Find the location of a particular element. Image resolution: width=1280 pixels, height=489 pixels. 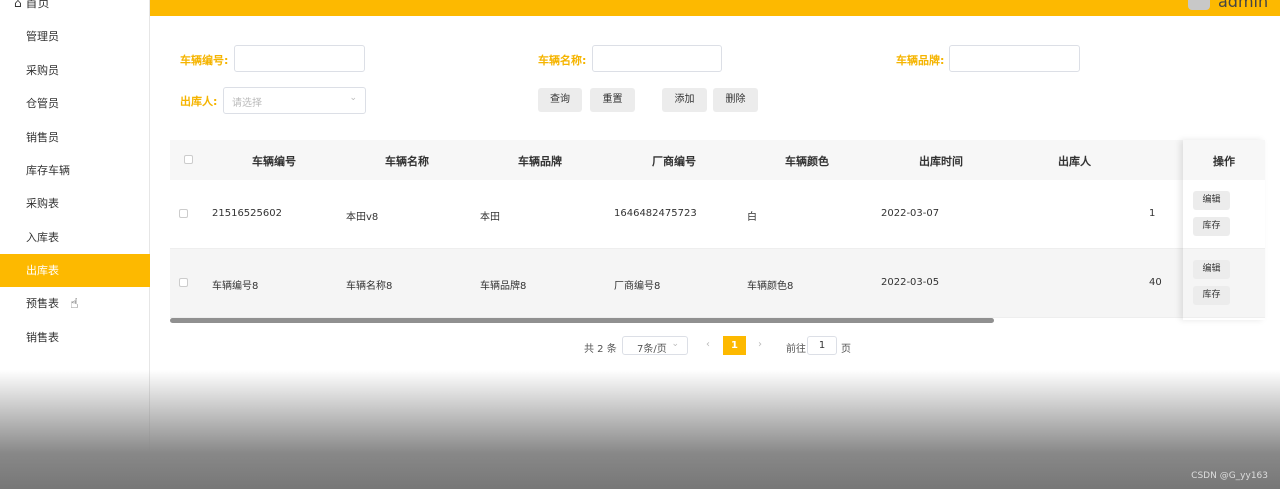

sidebar-item-salesperson: 销售员 is located at coordinates (75, 137).